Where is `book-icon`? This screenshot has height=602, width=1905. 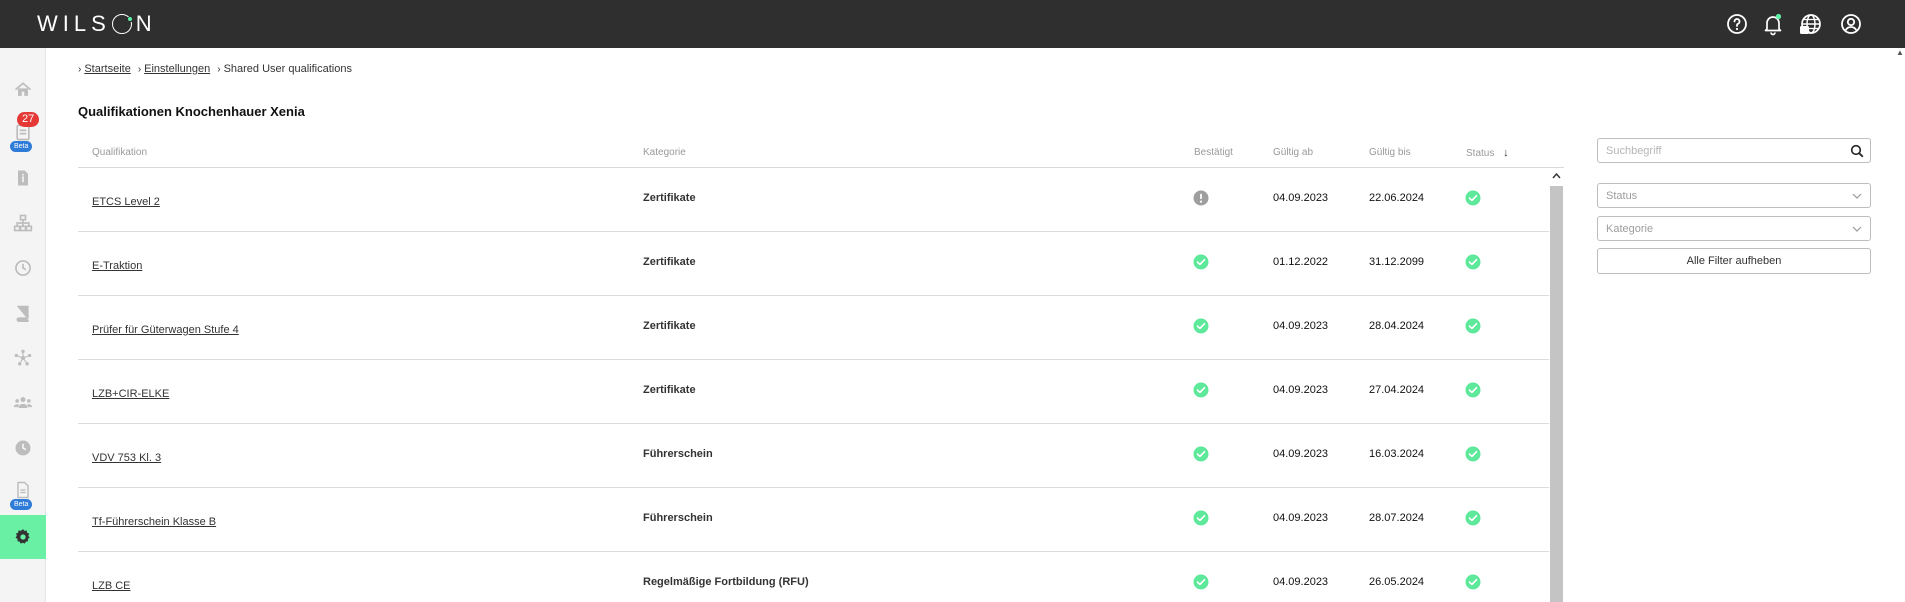
book-icon is located at coordinates (22, 313).